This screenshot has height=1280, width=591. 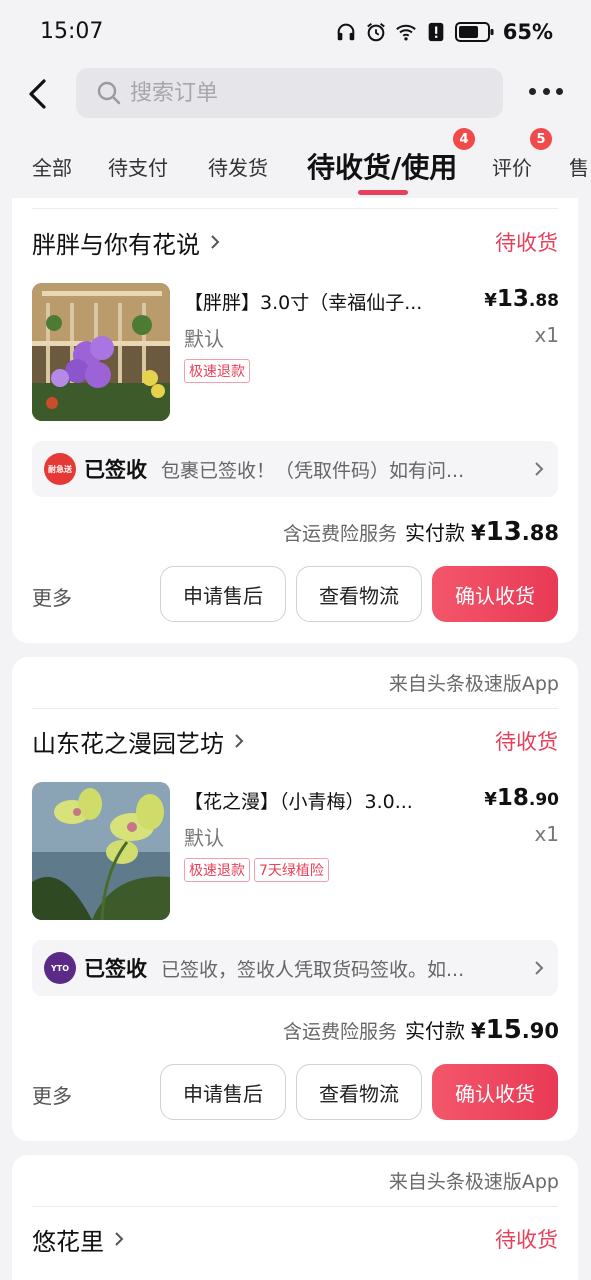 What do you see at coordinates (405, 32) in the screenshot?
I see `wifi-icon` at bounding box center [405, 32].